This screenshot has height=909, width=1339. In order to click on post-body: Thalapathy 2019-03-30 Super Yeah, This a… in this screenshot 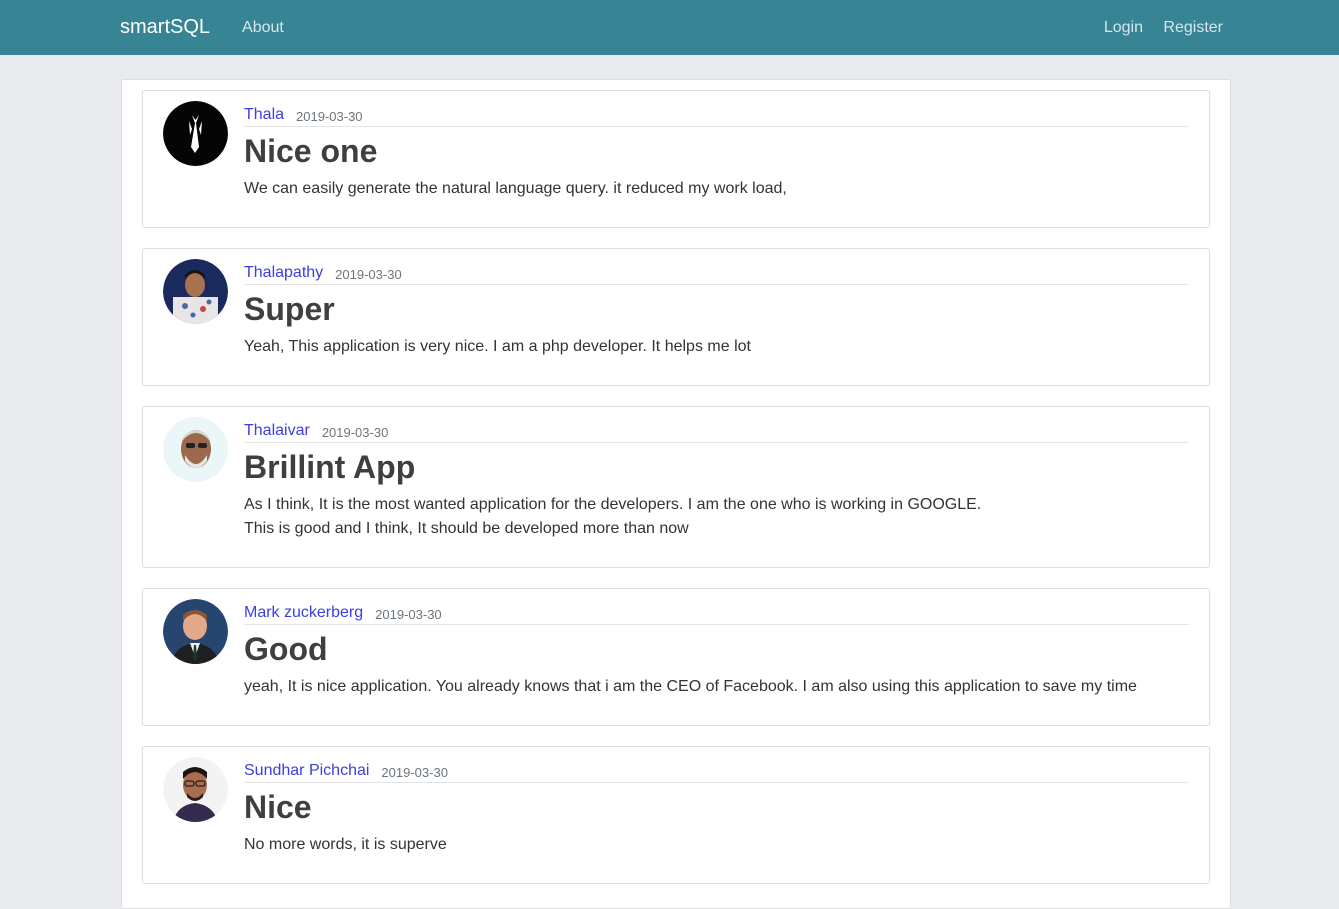, I will do `click(716, 322)`.